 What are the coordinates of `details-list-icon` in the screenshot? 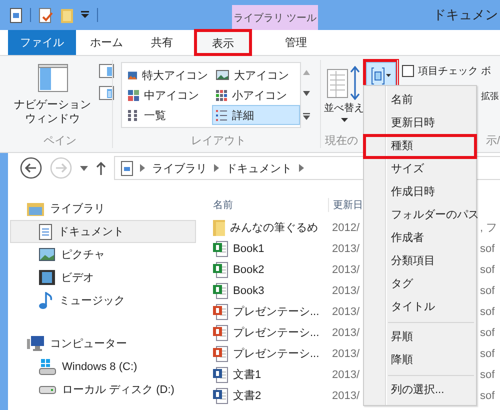 It's located at (221, 115).